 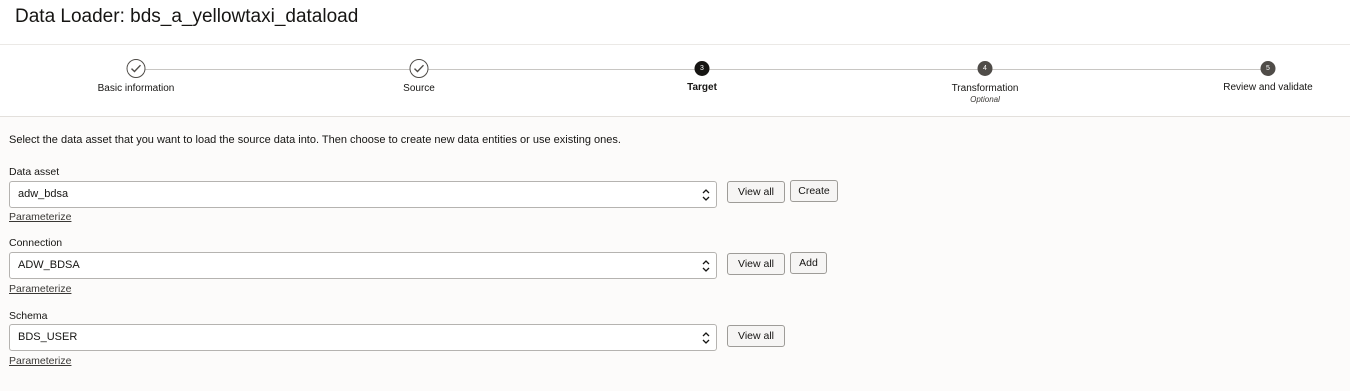 What do you see at coordinates (40, 217) in the screenshot?
I see `data-asset-parameterize-link: Parameterize` at bounding box center [40, 217].